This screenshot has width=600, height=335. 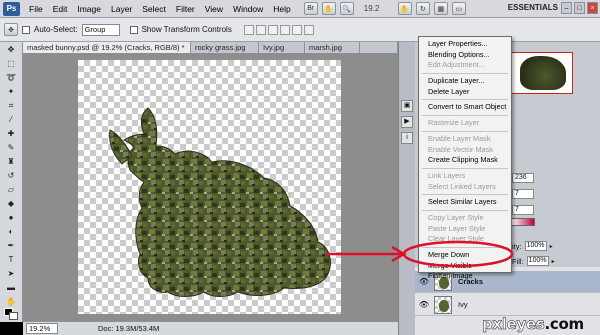 I want to click on screen-mode-icon: ▭, so click(x=458, y=8).